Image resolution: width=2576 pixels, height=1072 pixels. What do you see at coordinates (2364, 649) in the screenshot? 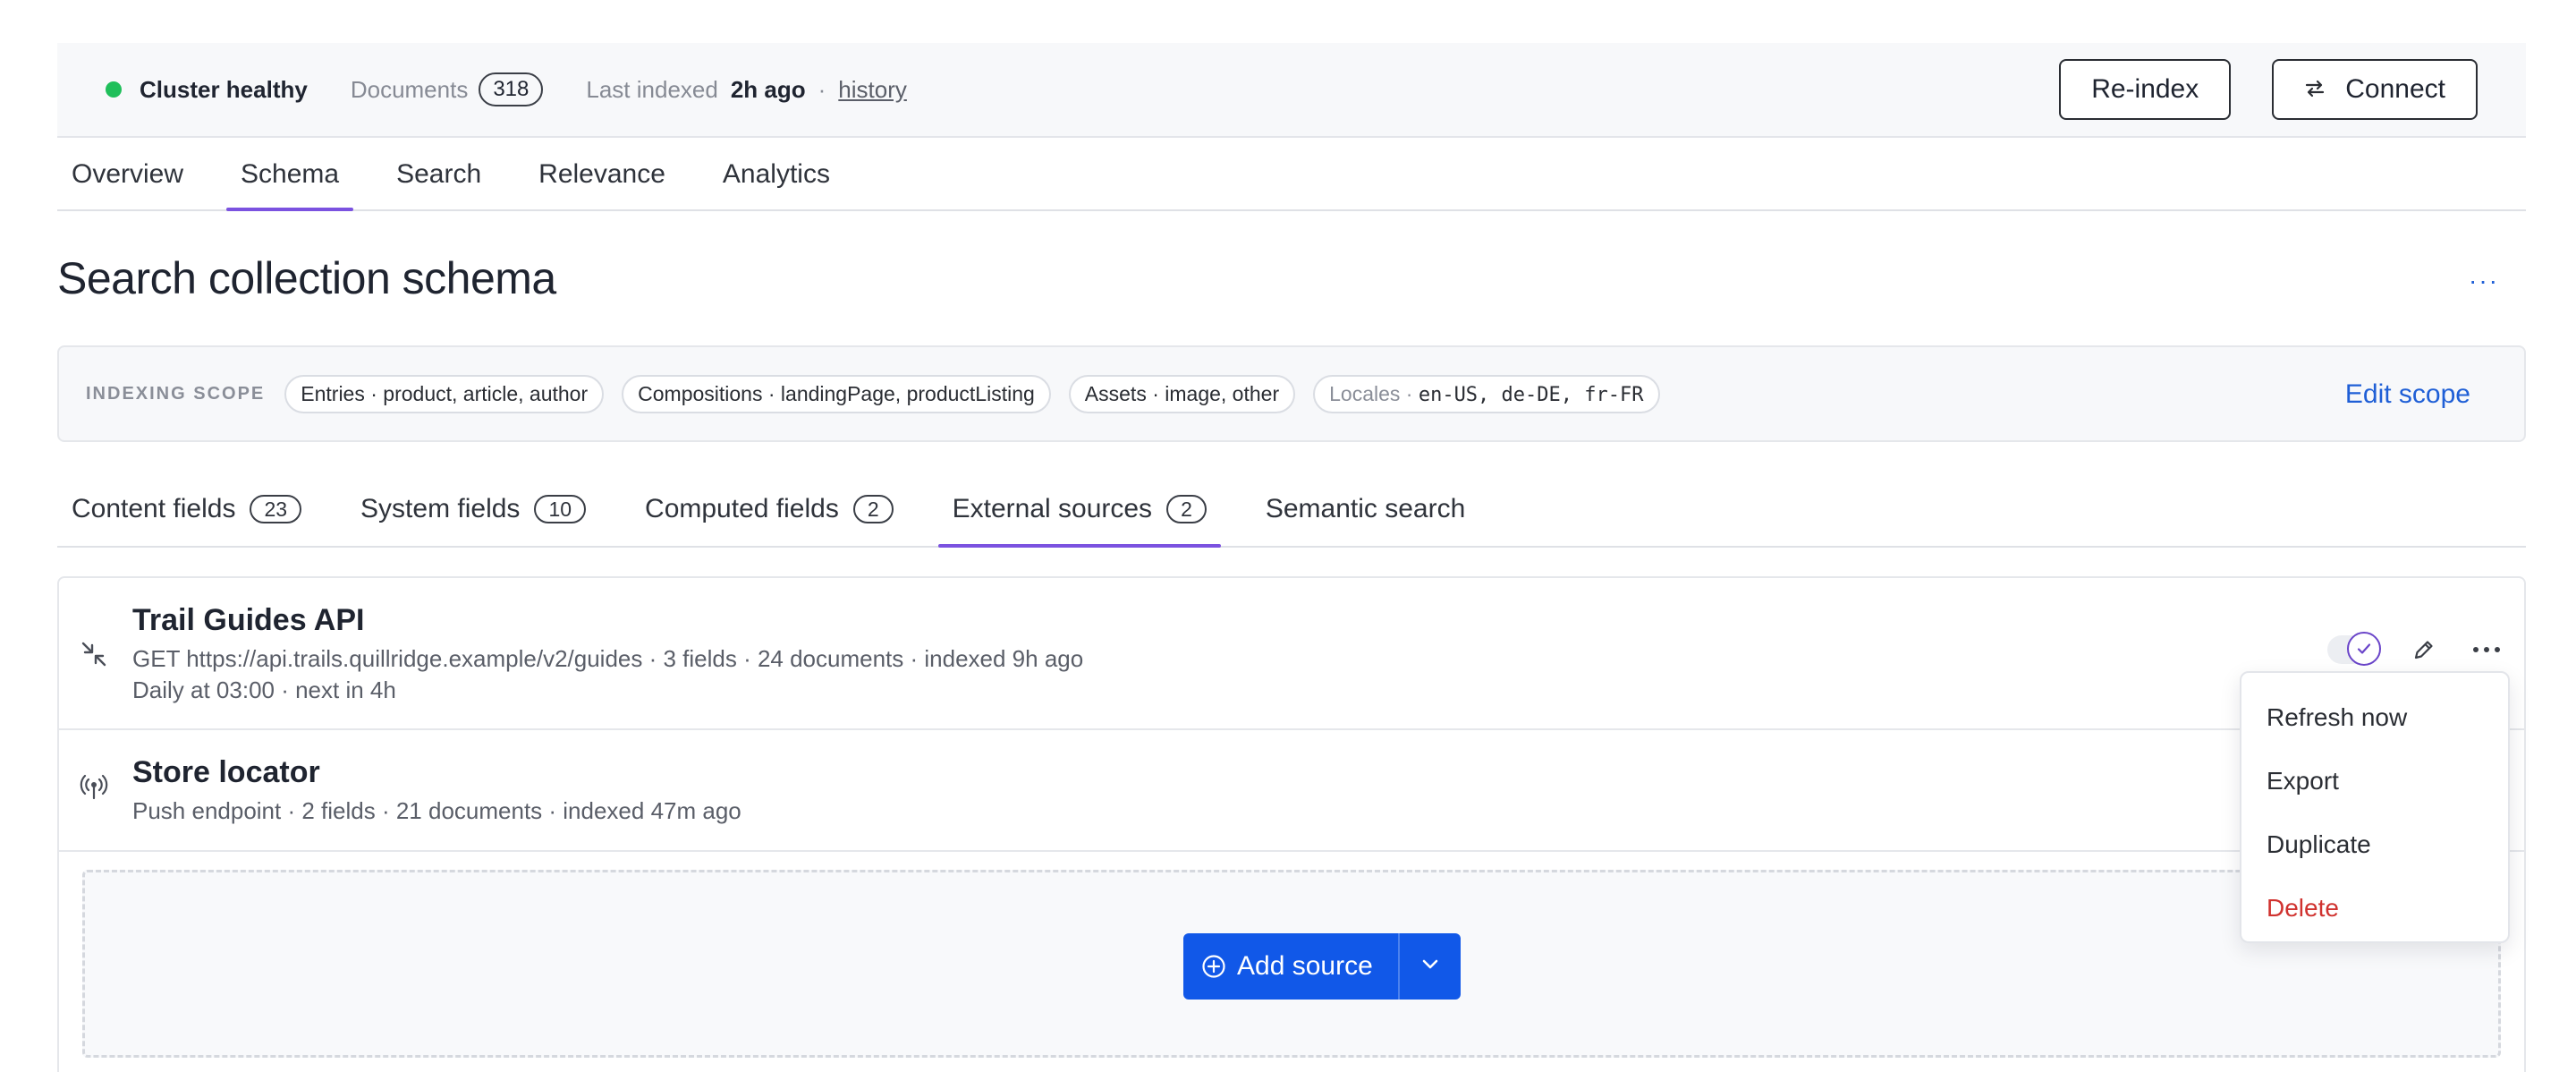
I see `check-icon` at bounding box center [2364, 649].